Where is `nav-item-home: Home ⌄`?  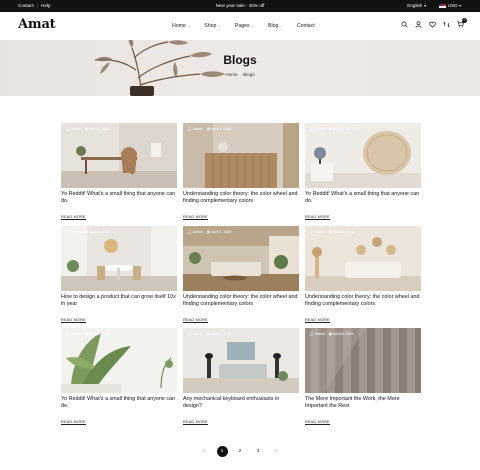 nav-item-home: Home ⌄ is located at coordinates (181, 26).